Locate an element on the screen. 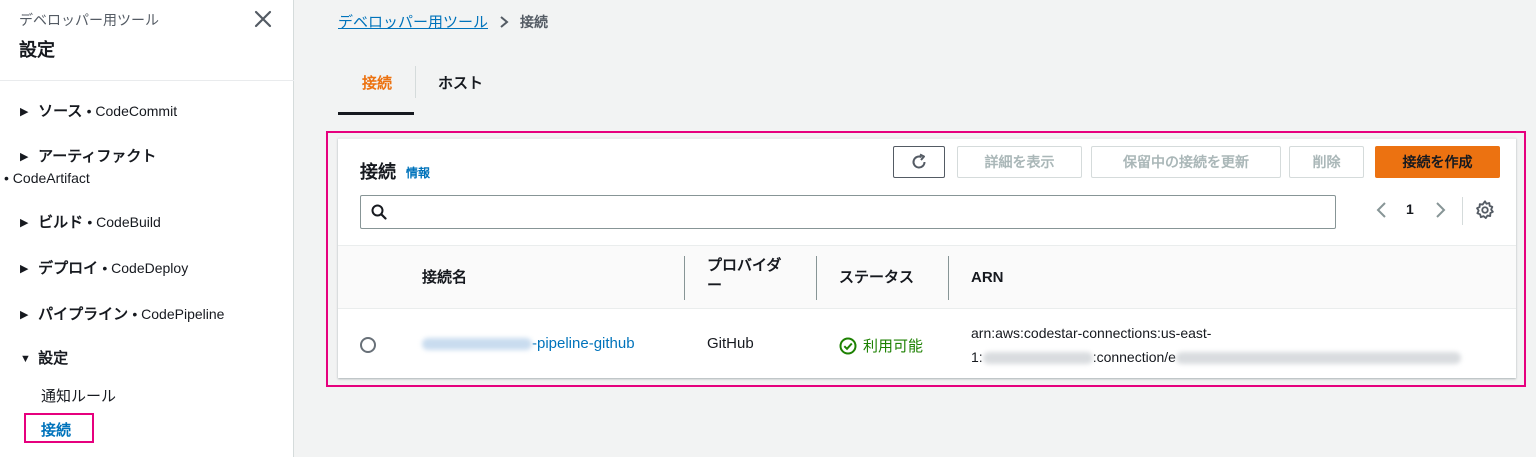 This screenshot has height=457, width=1536. sidebar-group-artifact: ▶ アーティファクト • CodeArtifact is located at coordinates (80, 167).